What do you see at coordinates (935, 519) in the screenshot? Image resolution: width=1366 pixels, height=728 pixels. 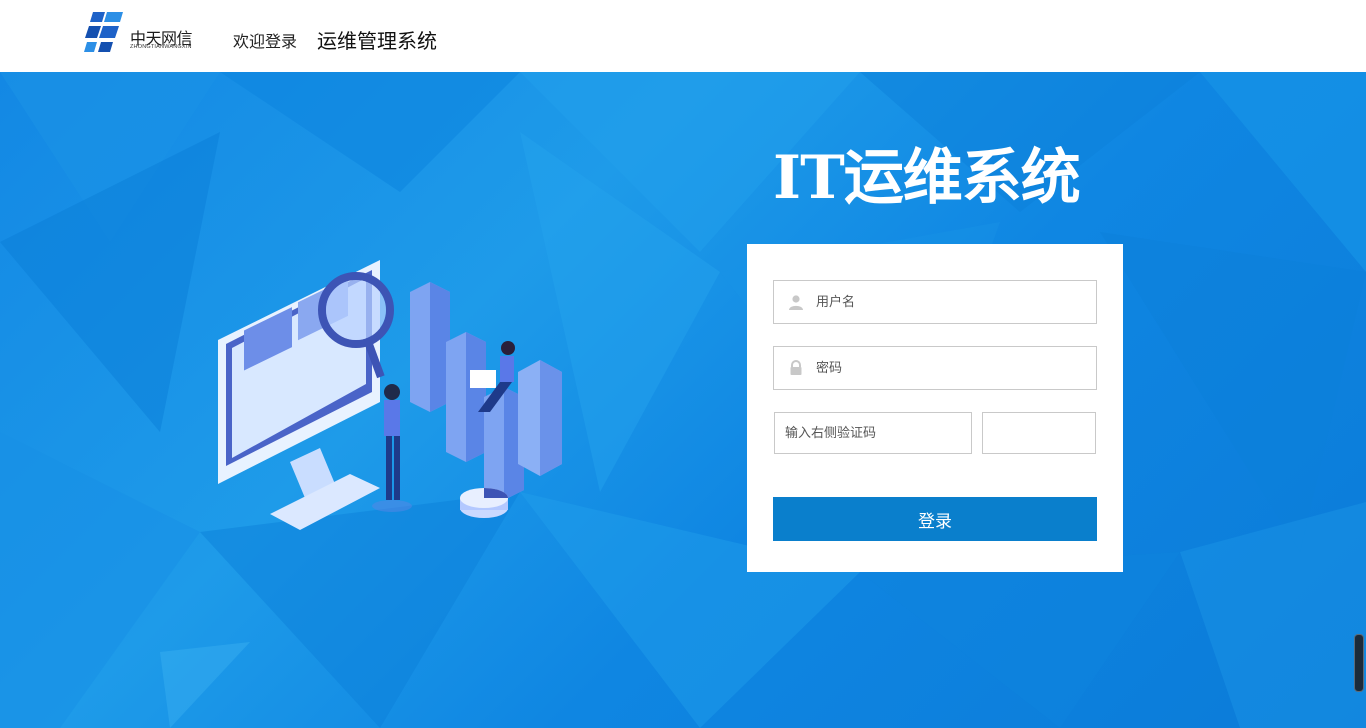 I see `login-button: 登录` at bounding box center [935, 519].